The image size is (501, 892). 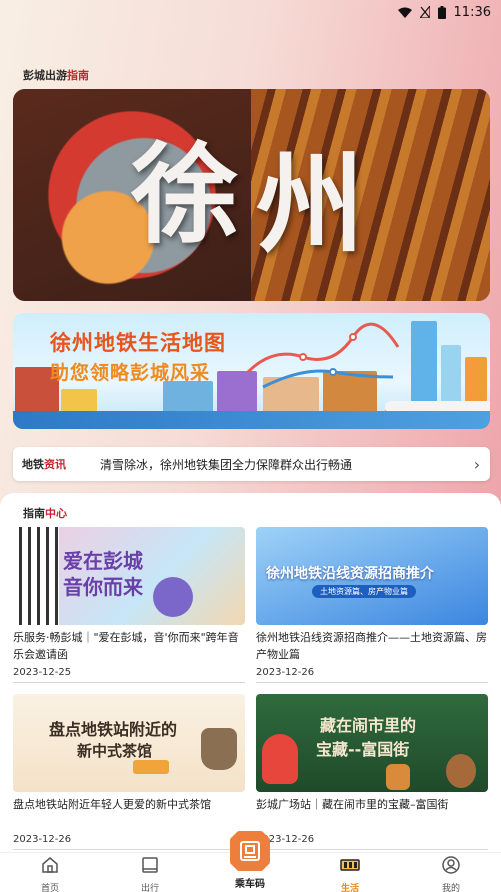 What do you see at coordinates (350, 865) in the screenshot?
I see `life-icon` at bounding box center [350, 865].